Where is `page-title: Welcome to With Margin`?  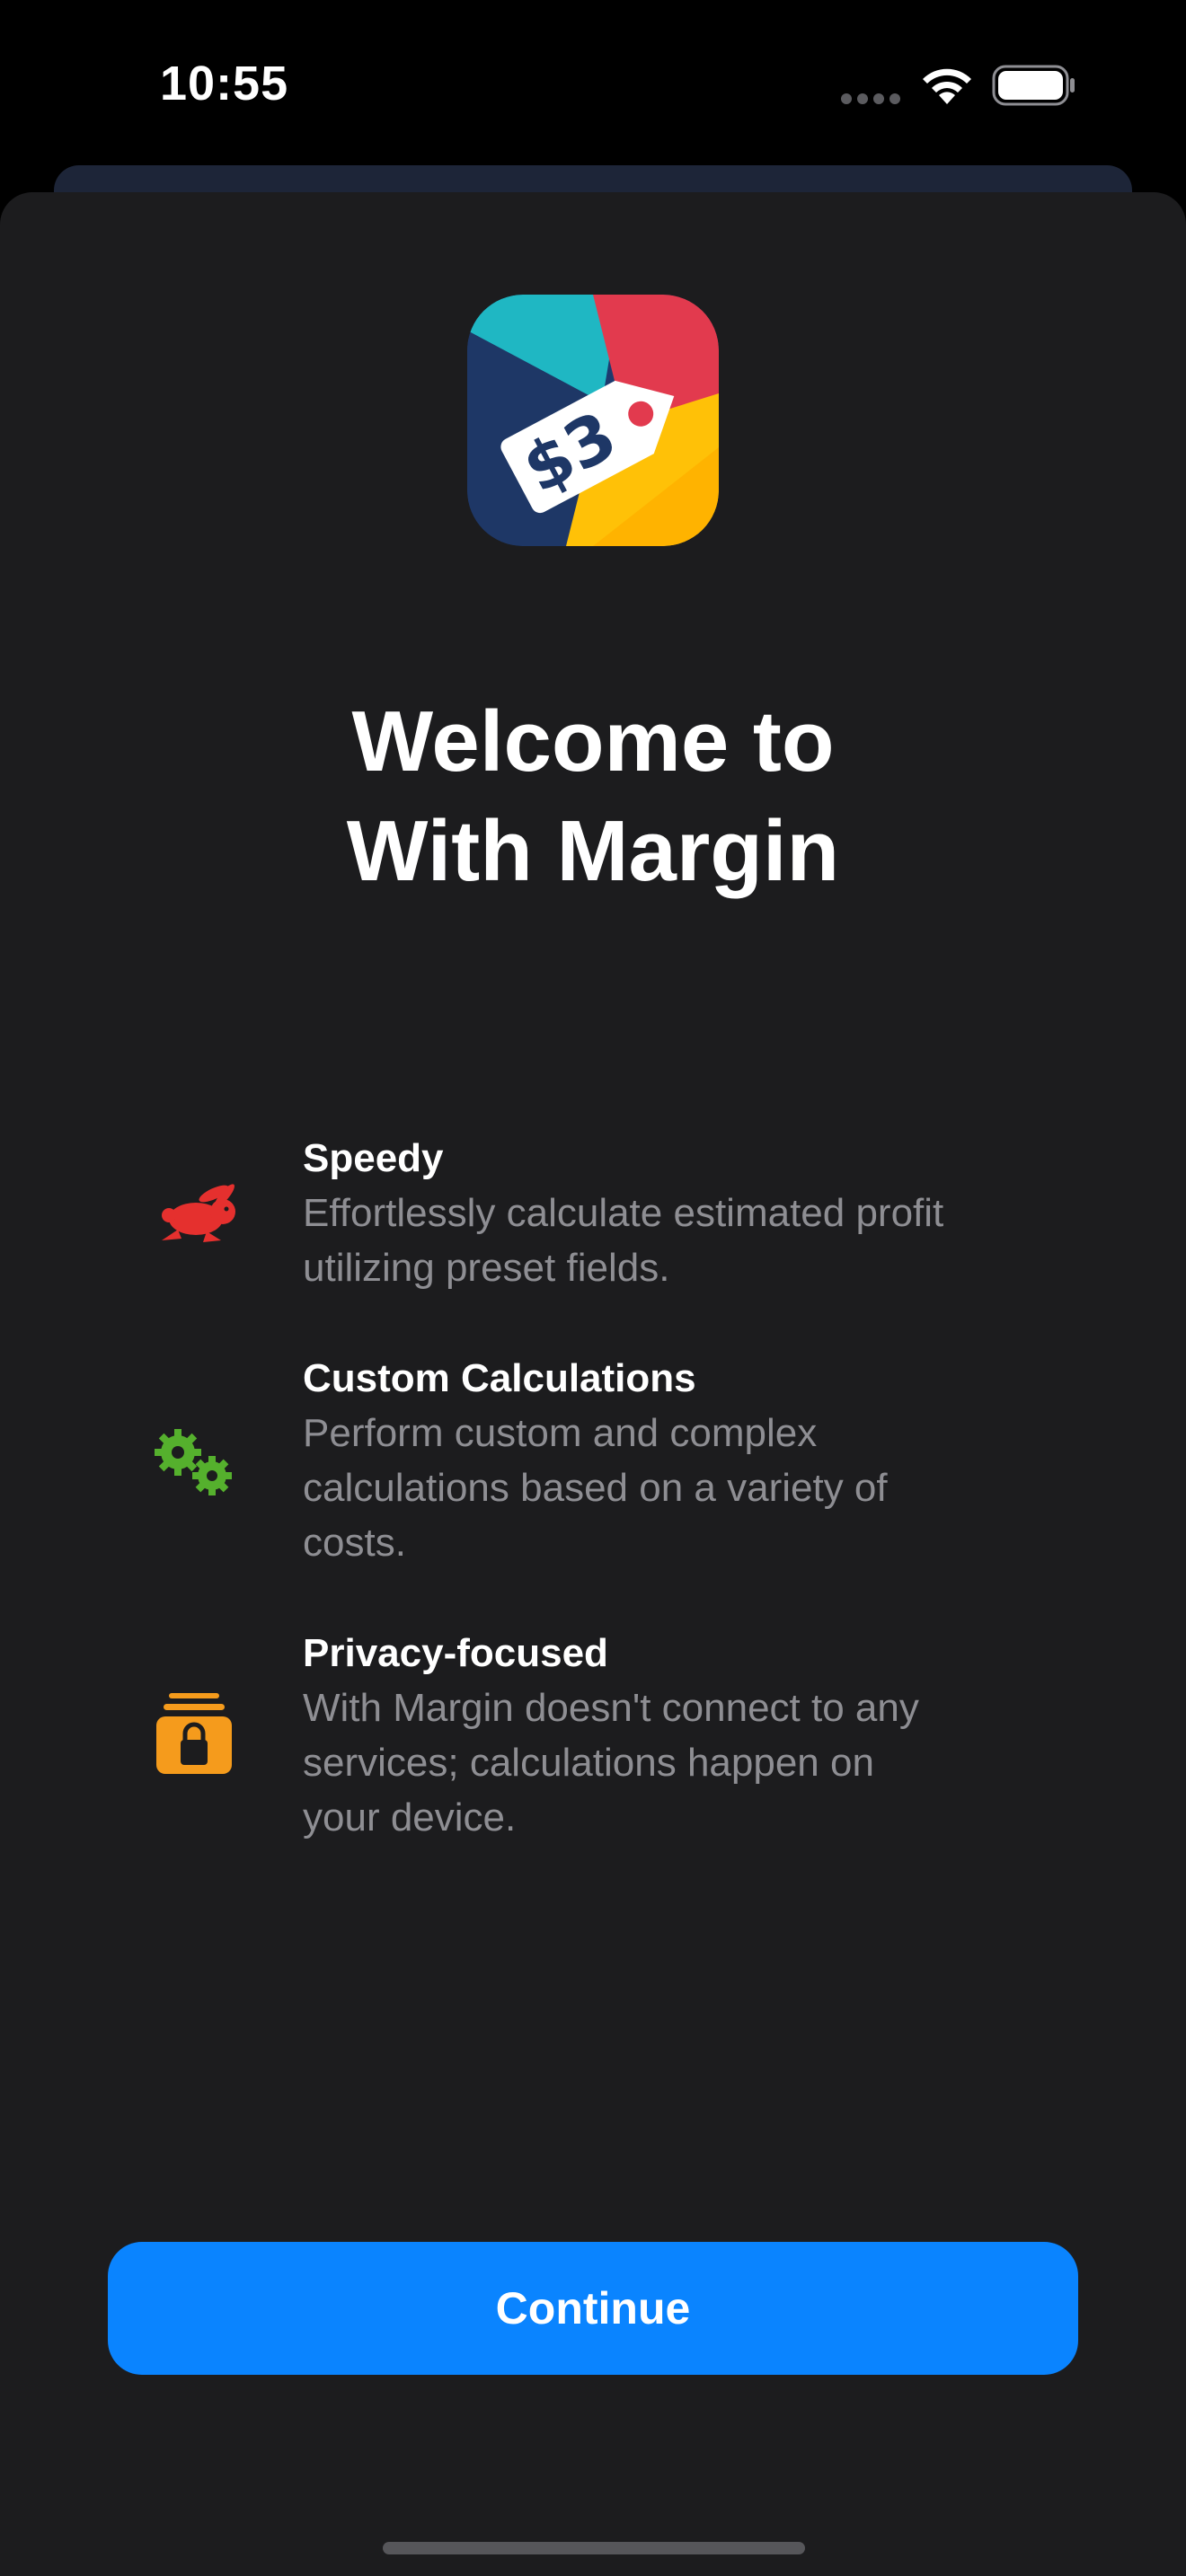 page-title: Welcome to With Margin is located at coordinates (593, 796).